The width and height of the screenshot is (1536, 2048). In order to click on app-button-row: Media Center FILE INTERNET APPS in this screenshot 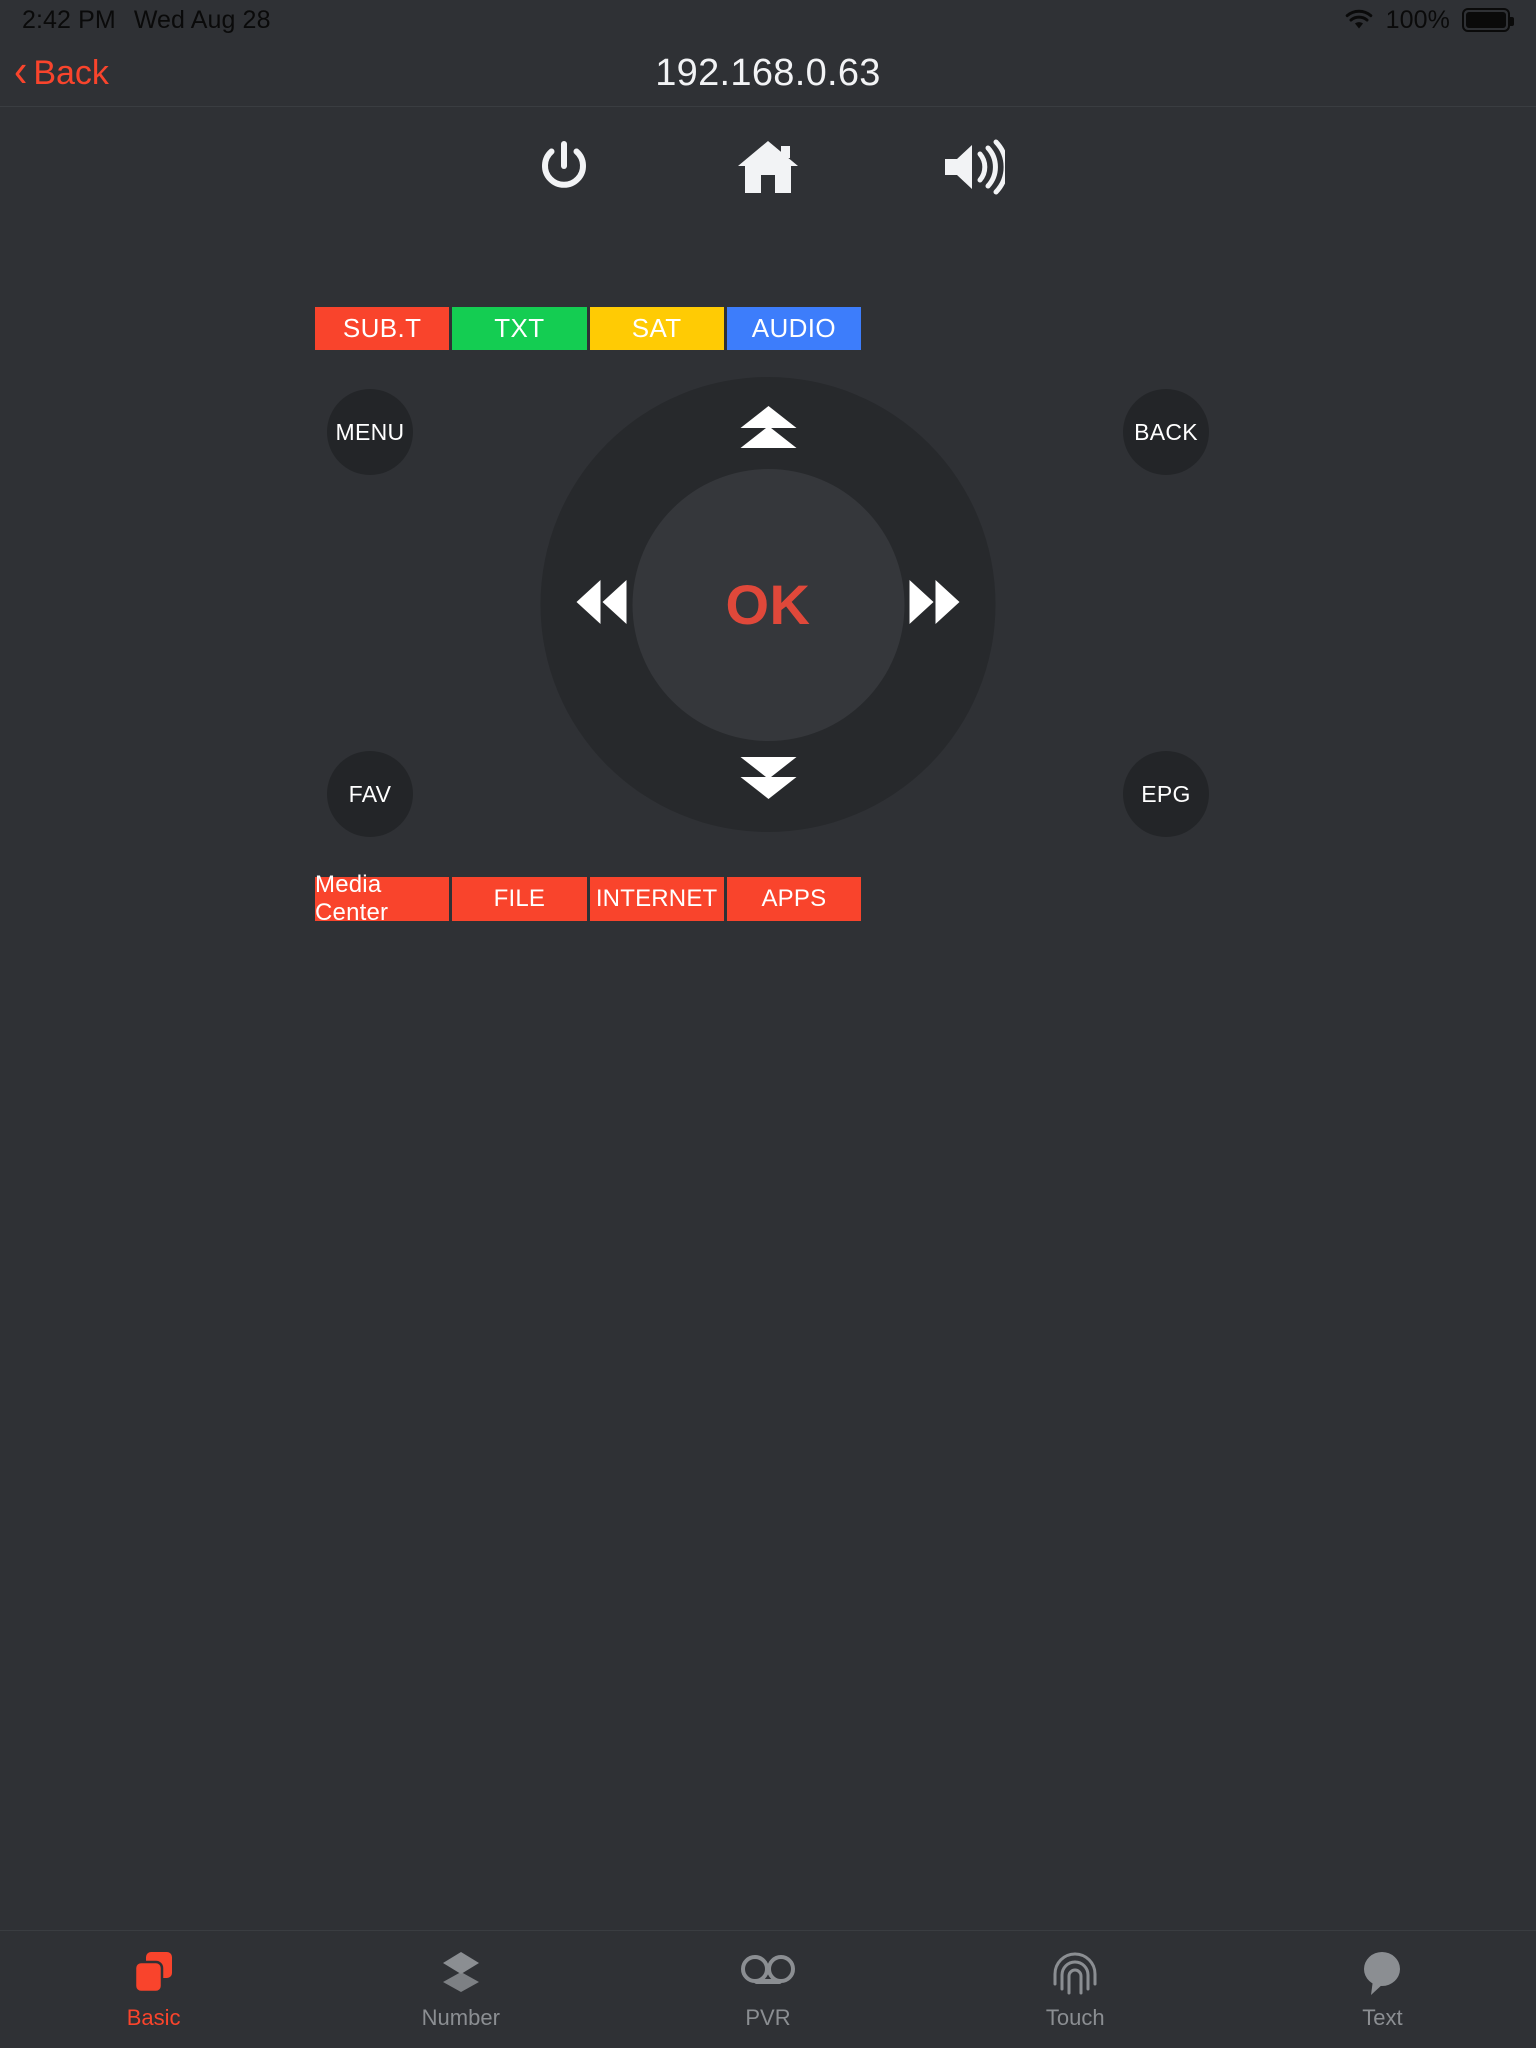, I will do `click(588, 898)`.